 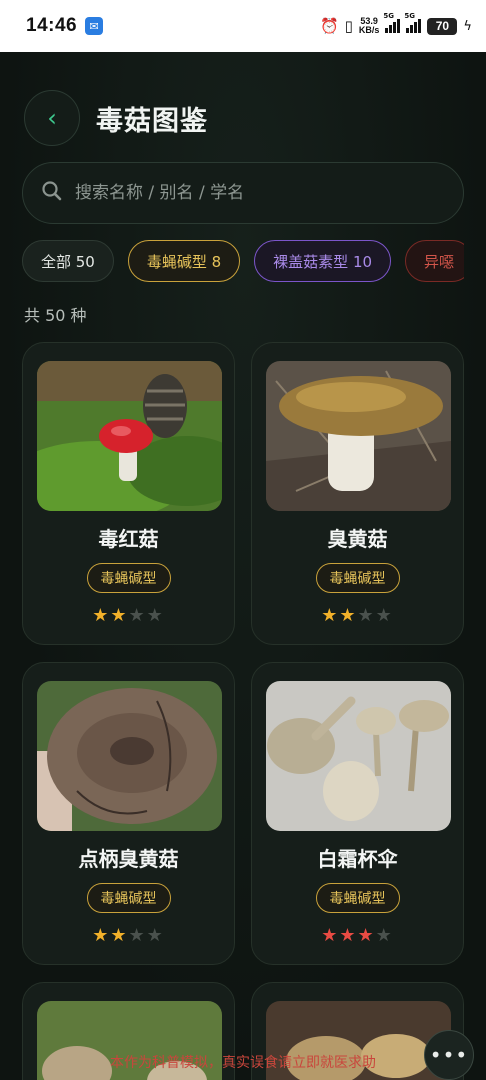 I want to click on vibrate-icon: ▯, so click(x=348, y=26).